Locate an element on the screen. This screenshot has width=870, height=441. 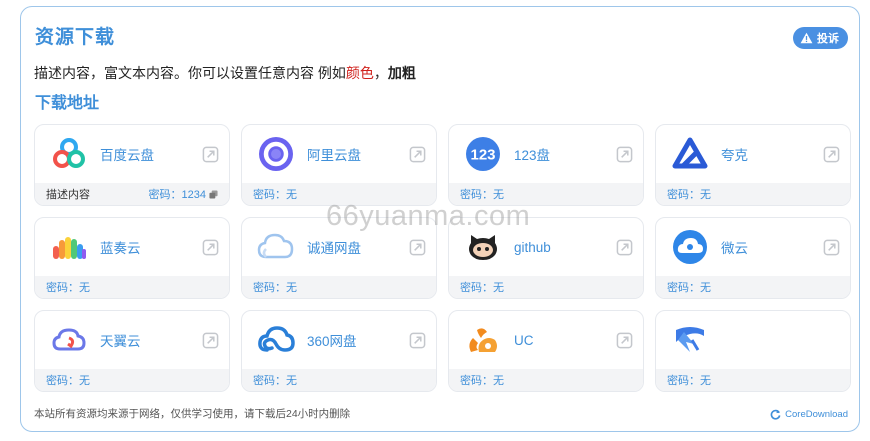
brand: CoreDownload is located at coordinates (809, 414).